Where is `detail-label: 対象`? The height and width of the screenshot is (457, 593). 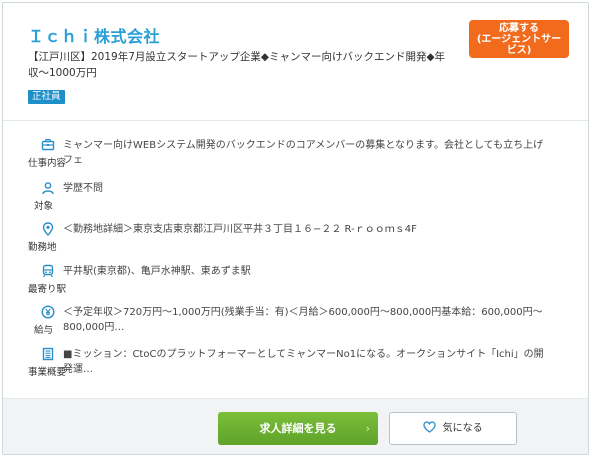
detail-label: 対象 is located at coordinates (44, 206).